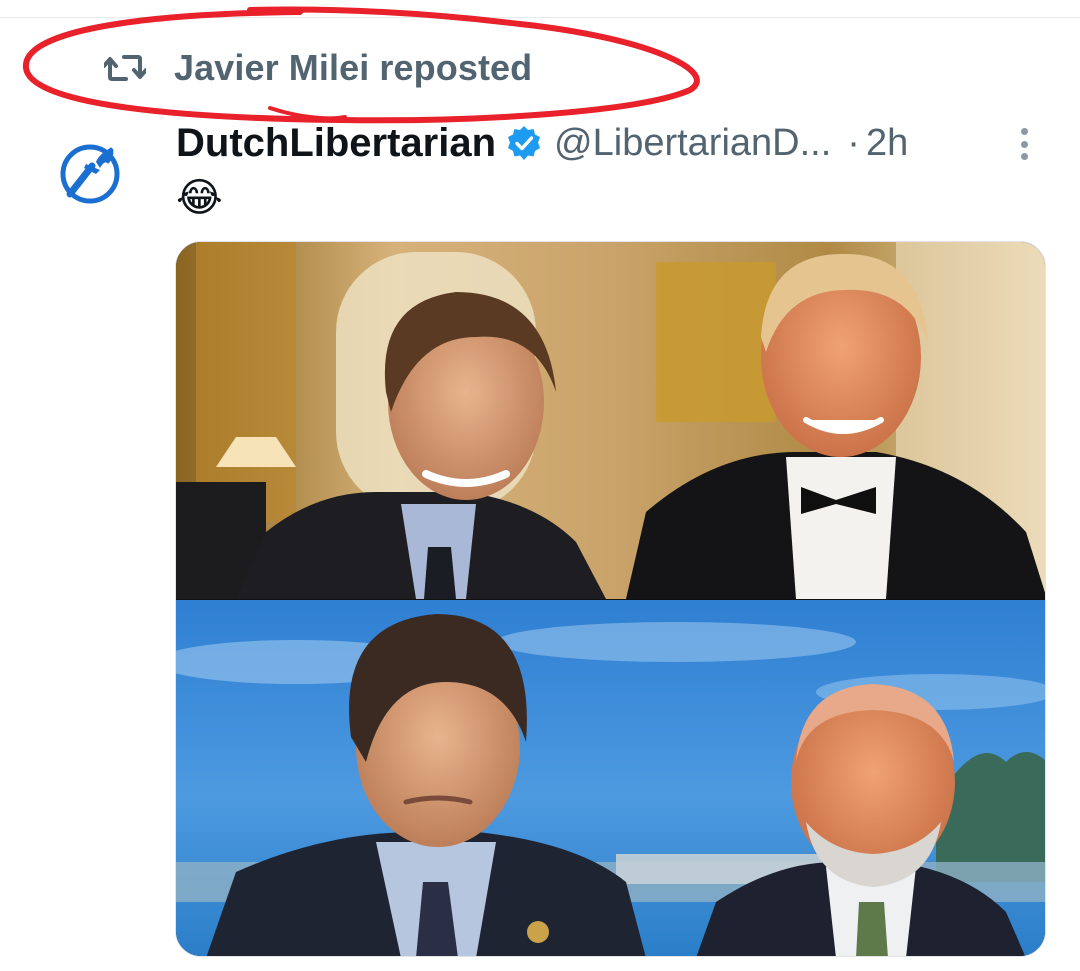 The image size is (1080, 971). I want to click on torch-icon, so click(90, 174).